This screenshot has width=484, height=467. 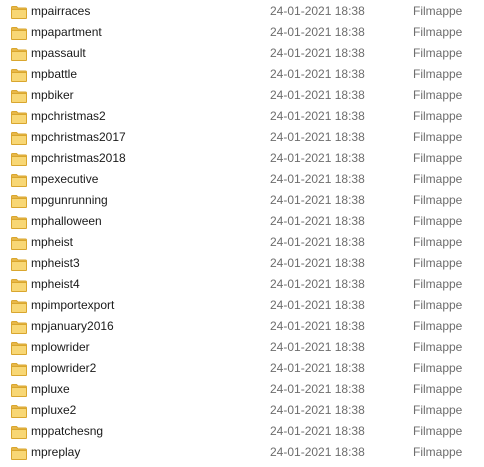 I want to click on file-row: mpimportexport 24-01-2021 18:38 Filmappe, so click(x=242, y=305).